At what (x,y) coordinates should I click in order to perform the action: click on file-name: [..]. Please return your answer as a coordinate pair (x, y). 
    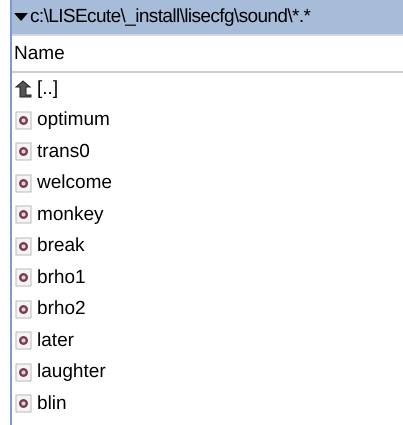
    Looking at the image, I should click on (47, 89).